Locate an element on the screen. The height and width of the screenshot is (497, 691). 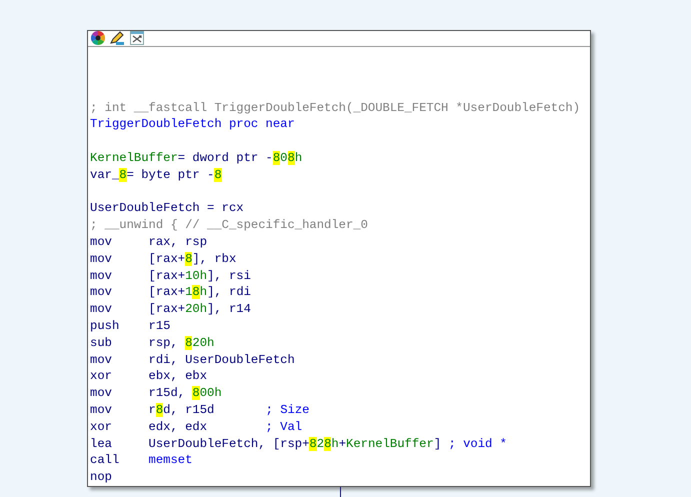
code-line: KernelBuffer= dword ptr -808h is located at coordinates (196, 158).